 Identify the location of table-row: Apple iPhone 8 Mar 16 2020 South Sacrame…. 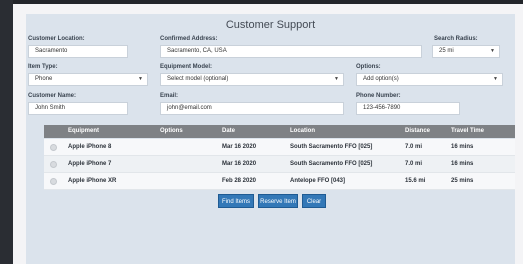
(279, 147).